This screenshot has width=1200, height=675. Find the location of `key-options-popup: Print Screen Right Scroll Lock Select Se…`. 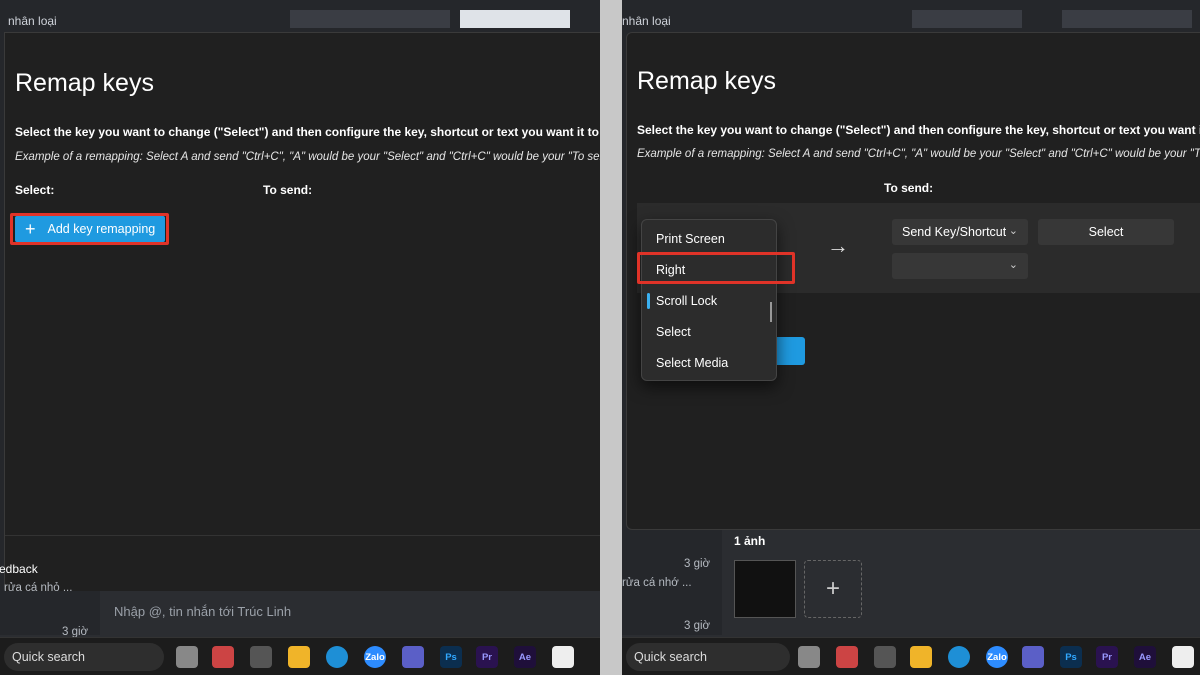

key-options-popup: Print Screen Right Scroll Lock Select Se… is located at coordinates (709, 300).